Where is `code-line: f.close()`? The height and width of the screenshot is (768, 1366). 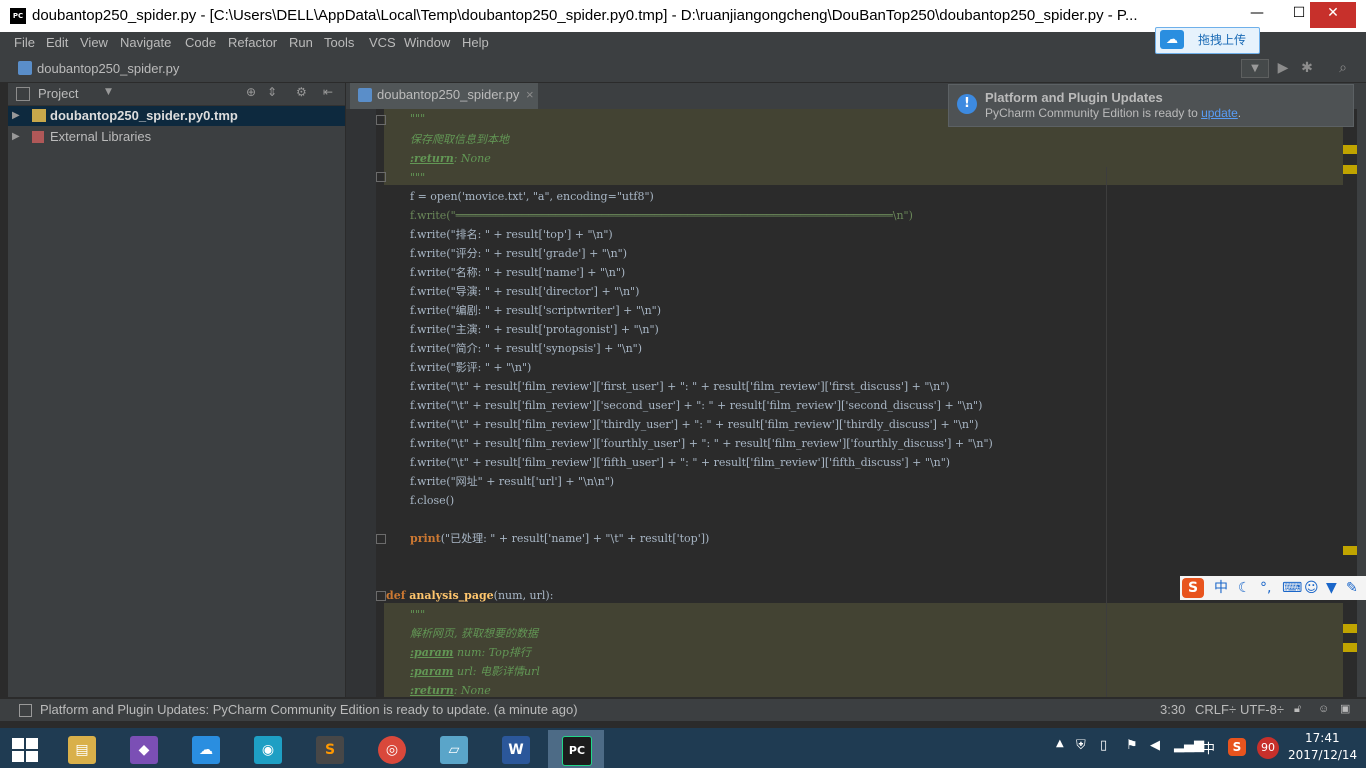 code-line: f.close() is located at coordinates (432, 500).